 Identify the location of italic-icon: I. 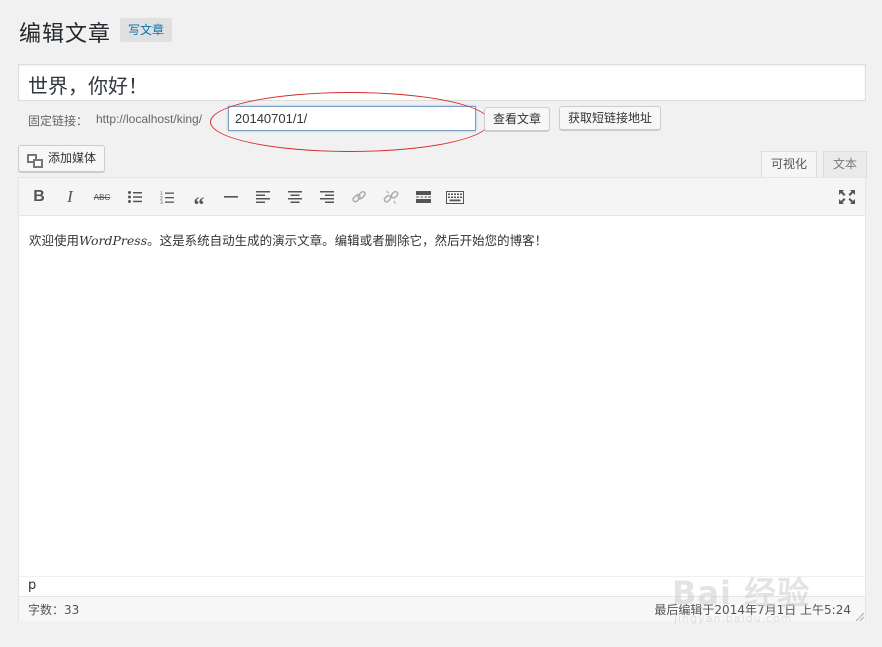
(70, 197).